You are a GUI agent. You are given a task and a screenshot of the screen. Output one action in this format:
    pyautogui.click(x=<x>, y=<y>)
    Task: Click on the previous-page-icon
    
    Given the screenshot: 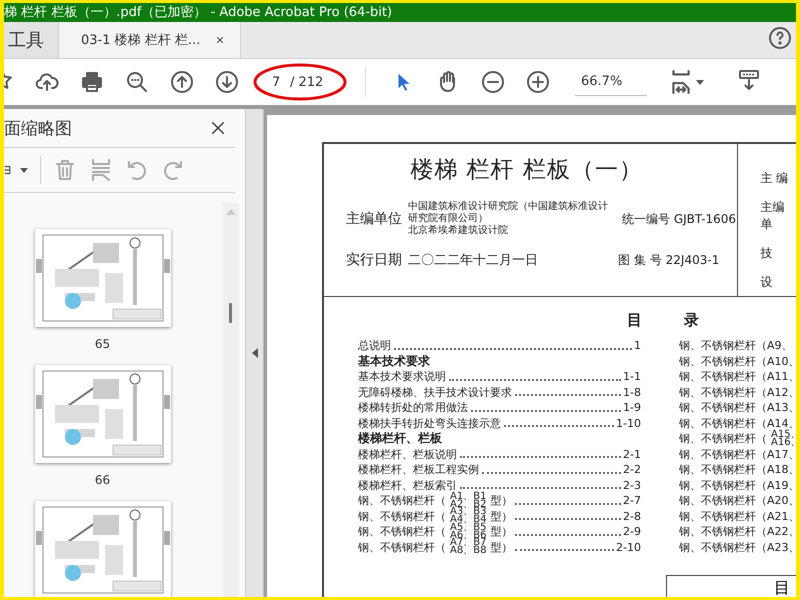 What is the action you would take?
    pyautogui.click(x=182, y=82)
    